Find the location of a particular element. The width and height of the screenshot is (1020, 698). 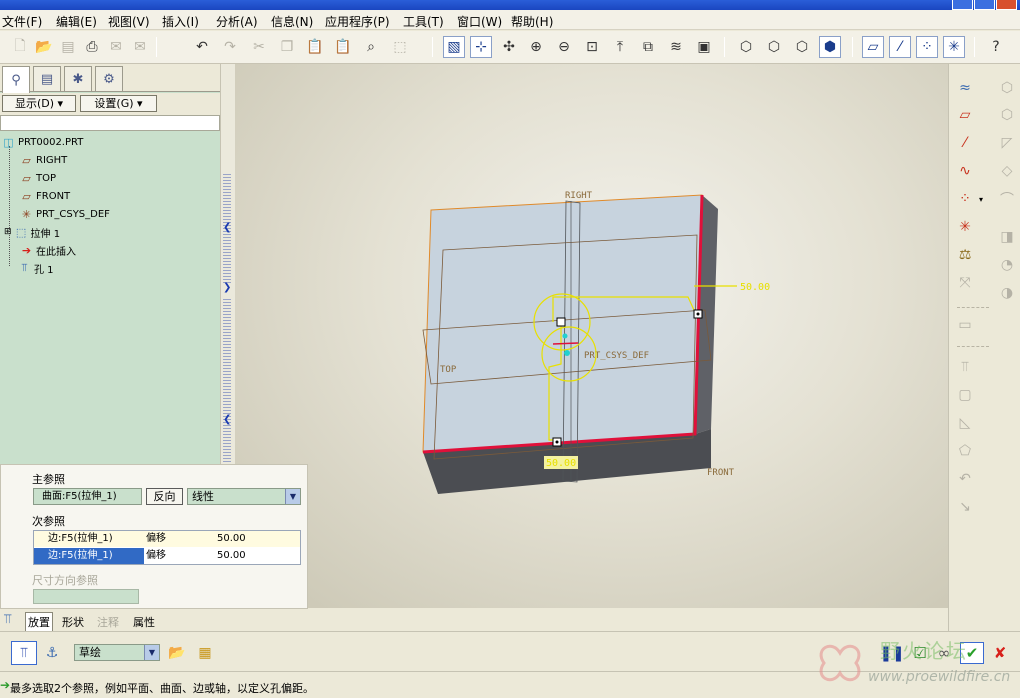

verify-icon: ∞ is located at coordinates (944, 653).